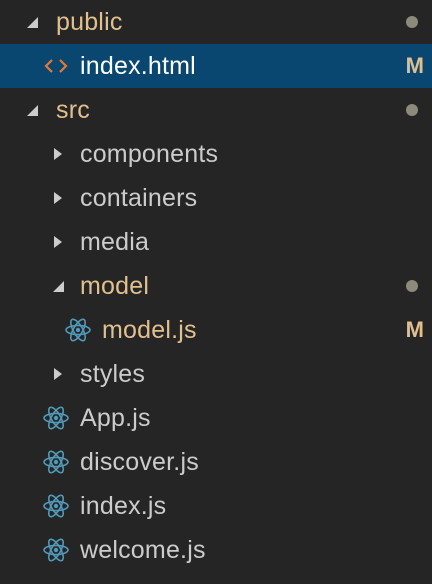  I want to click on tree-item-label: discover.js, so click(139, 462).